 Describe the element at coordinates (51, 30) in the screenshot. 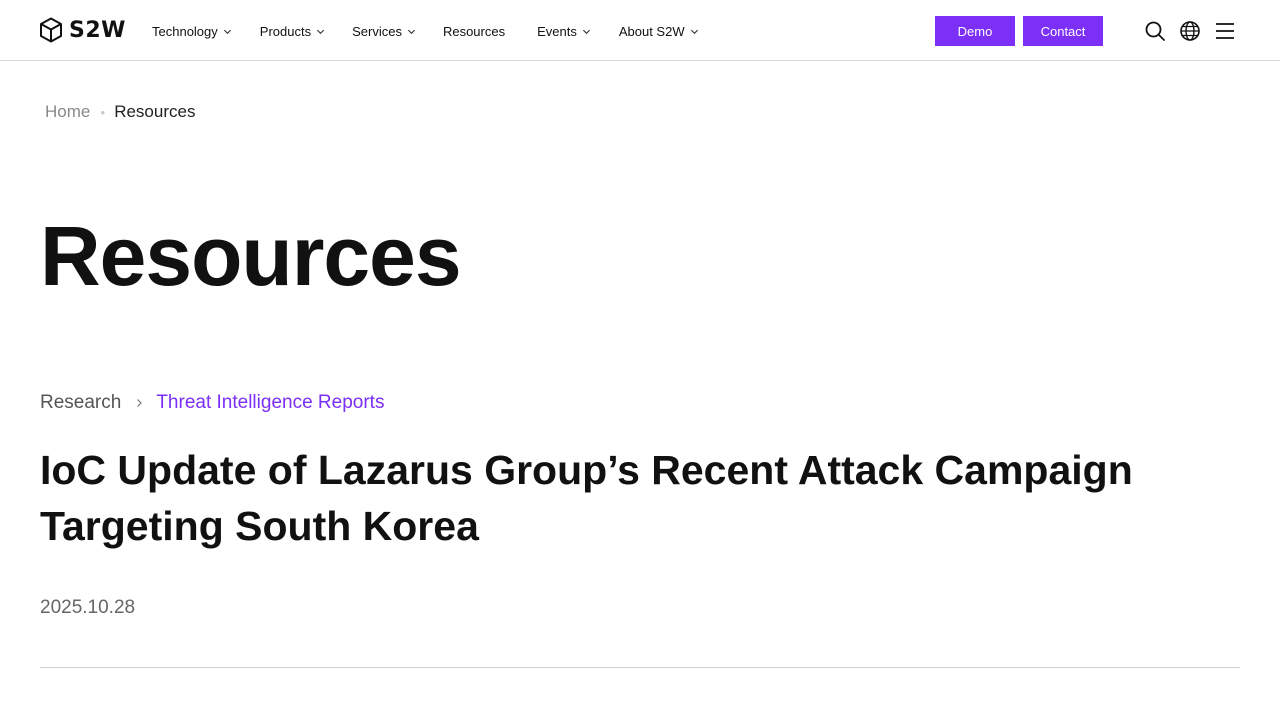

I see `cube-logo-icon` at that location.